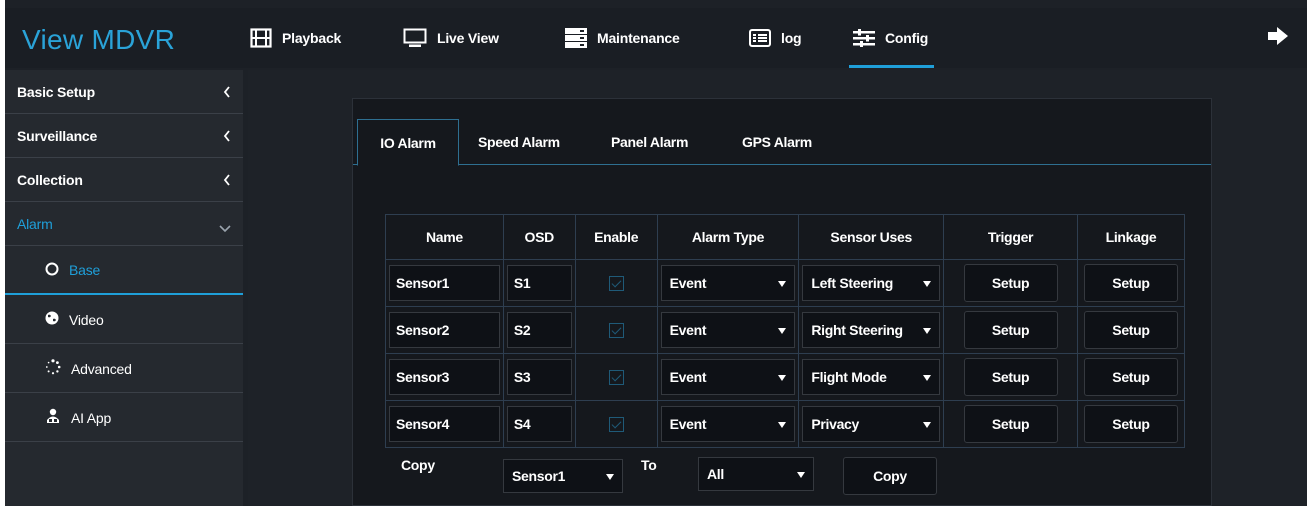 Image resolution: width=1311 pixels, height=506 pixels. Describe the element at coordinates (56, 91) in the screenshot. I see `sidebar-item-label: Basic Setup` at that location.